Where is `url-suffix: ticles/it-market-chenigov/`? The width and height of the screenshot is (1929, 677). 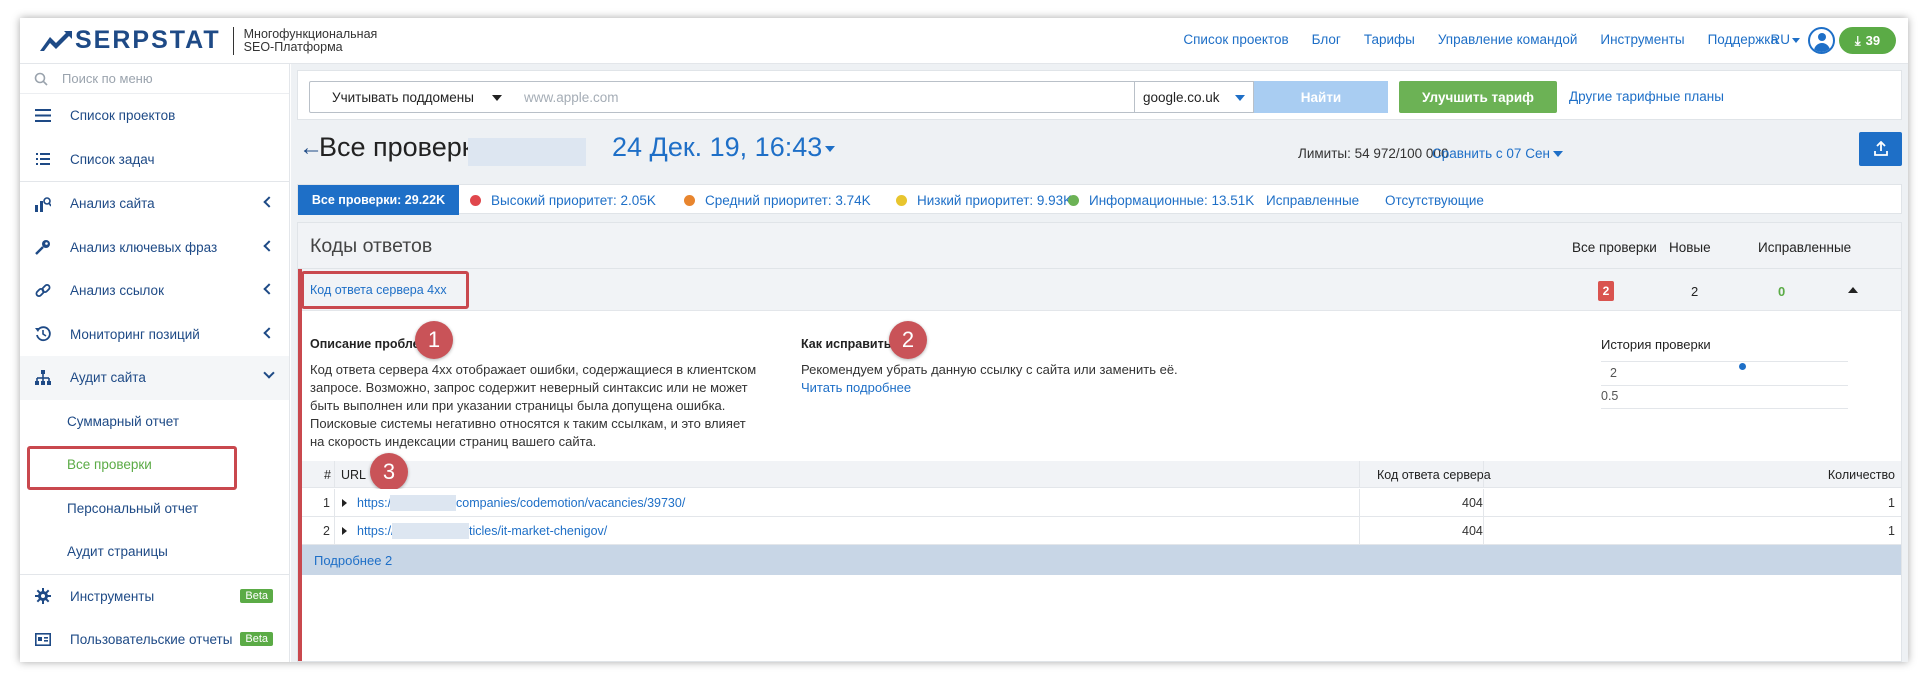 url-suffix: ticles/it-market-chenigov/ is located at coordinates (538, 531).